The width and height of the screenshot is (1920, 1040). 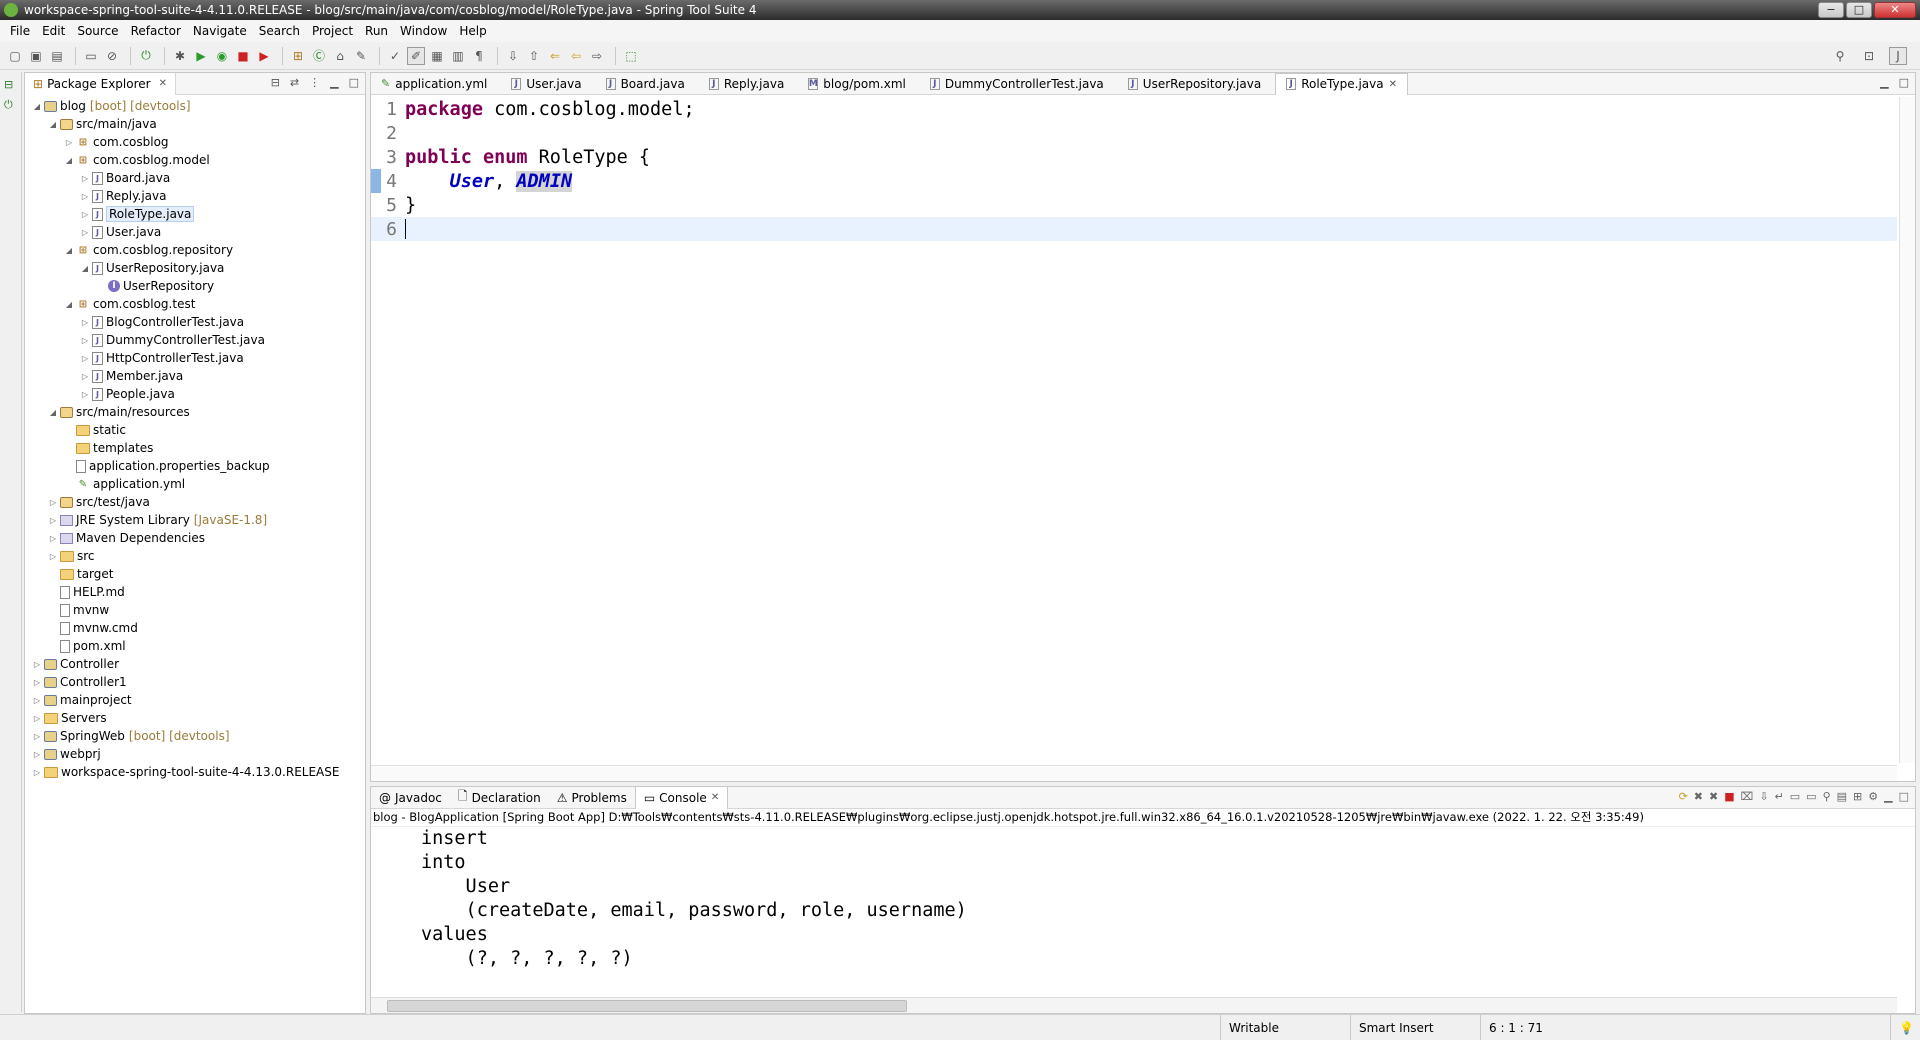 I want to click on open-perspective-icon: ⊡, so click(x=1869, y=56).